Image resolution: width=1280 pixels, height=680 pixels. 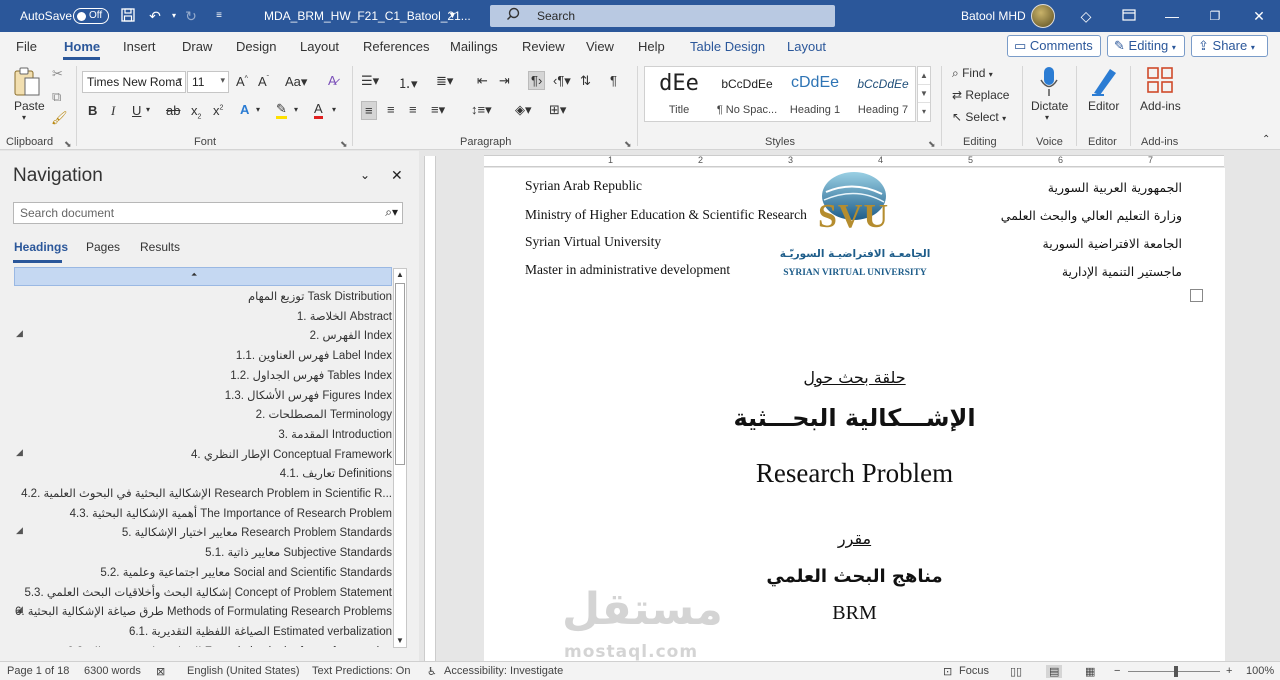 I want to click on rtl-direction-icon: ‹¶▾, so click(x=562, y=81).